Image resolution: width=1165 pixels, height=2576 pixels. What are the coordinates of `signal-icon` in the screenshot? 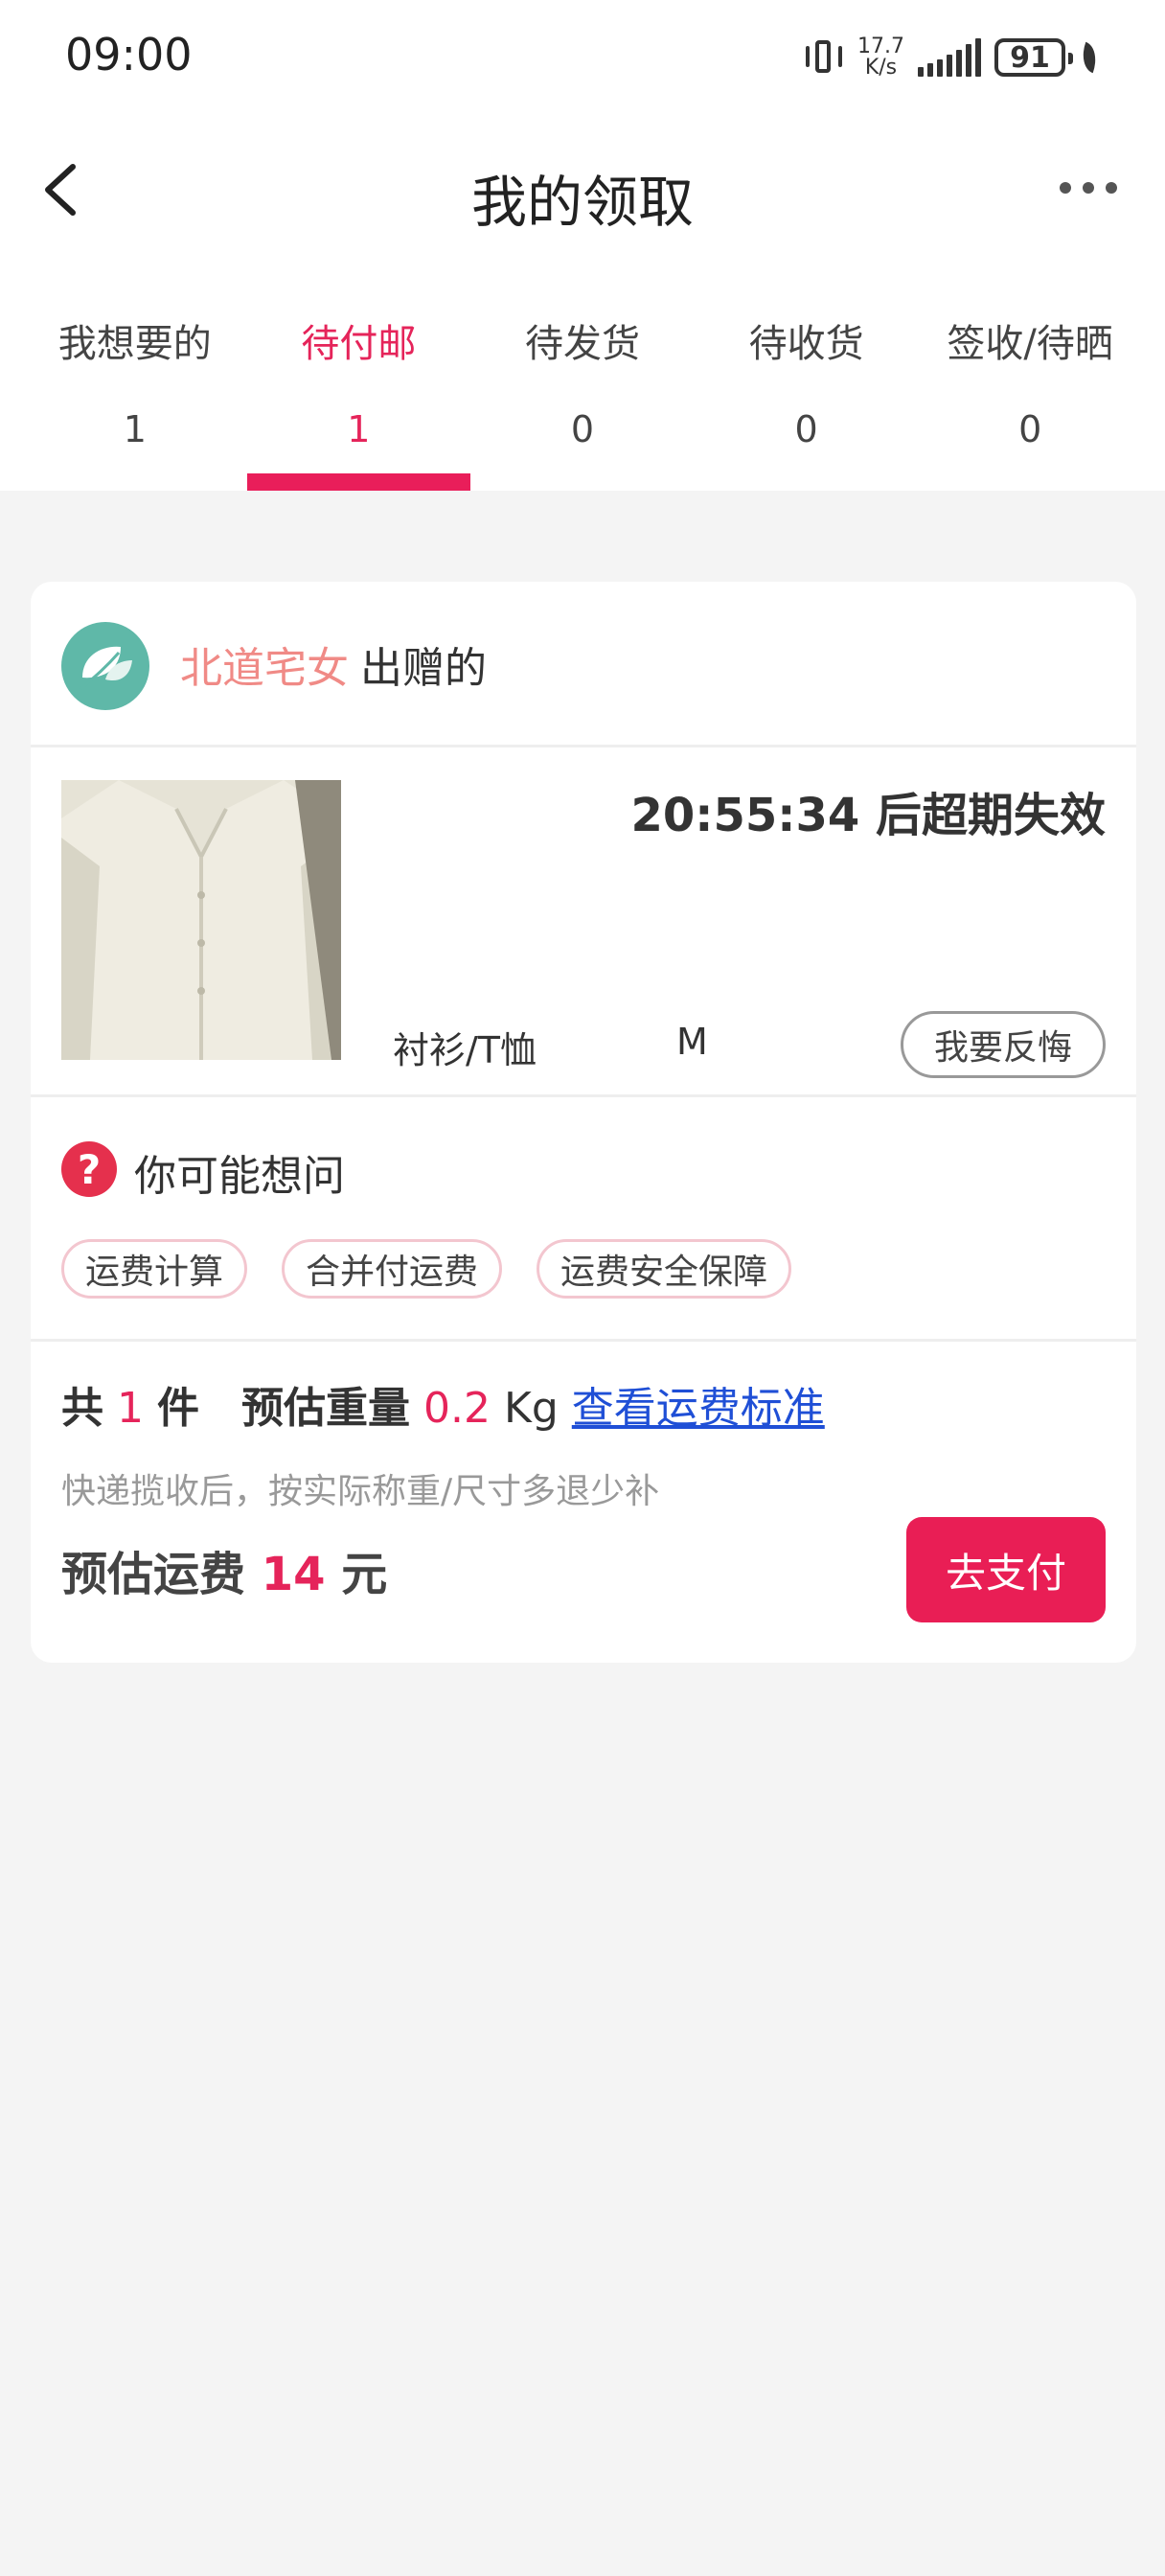 It's located at (949, 57).